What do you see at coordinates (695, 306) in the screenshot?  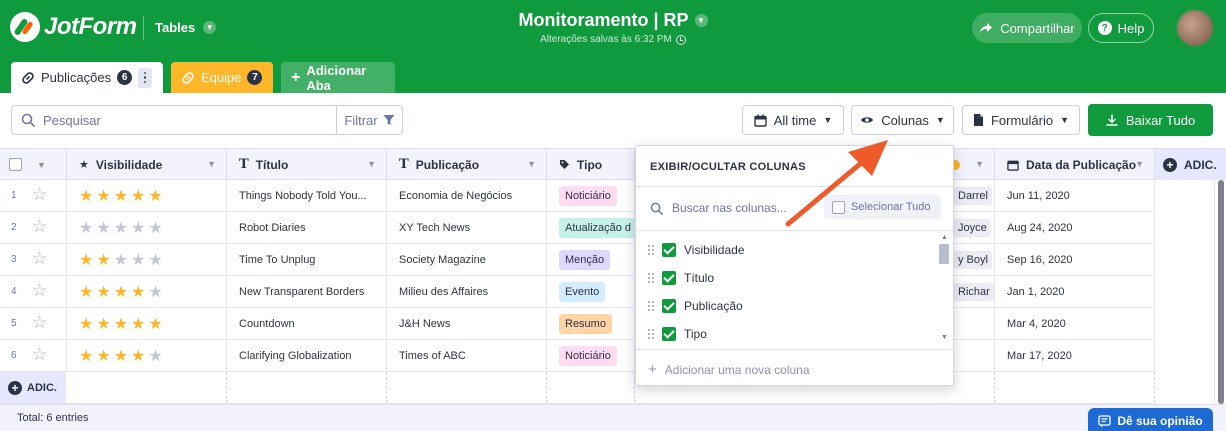 I see `column-toggle-publicacao: Publicação` at bounding box center [695, 306].